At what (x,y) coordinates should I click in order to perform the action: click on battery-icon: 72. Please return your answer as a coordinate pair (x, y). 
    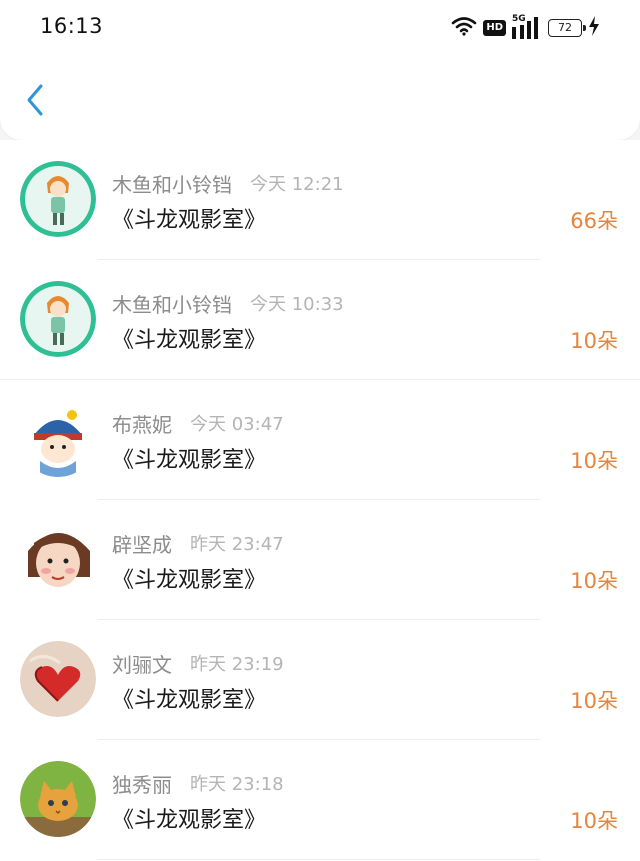
    Looking at the image, I should click on (567, 28).